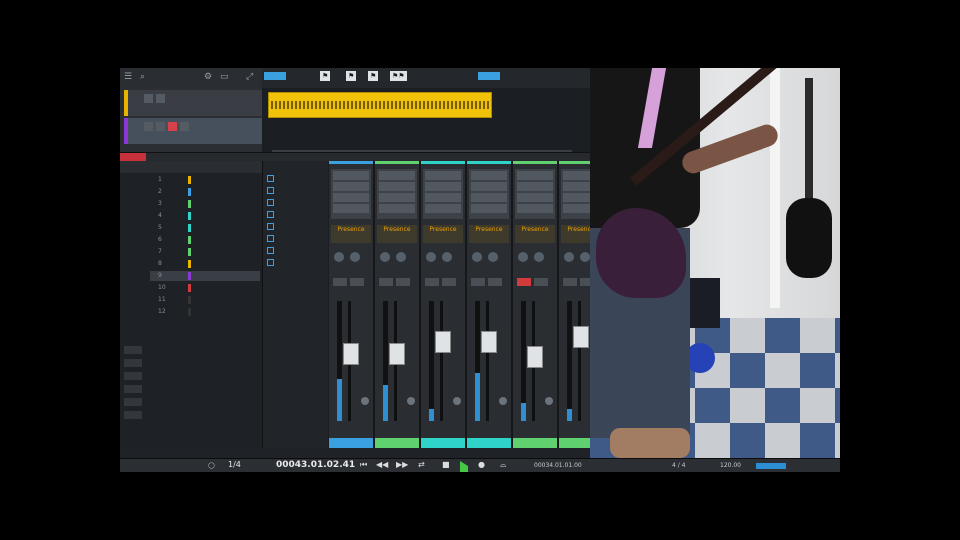 The height and width of the screenshot is (540, 960). Describe the element at coordinates (145, 77) in the screenshot. I see `search-icon: ⌕` at that location.